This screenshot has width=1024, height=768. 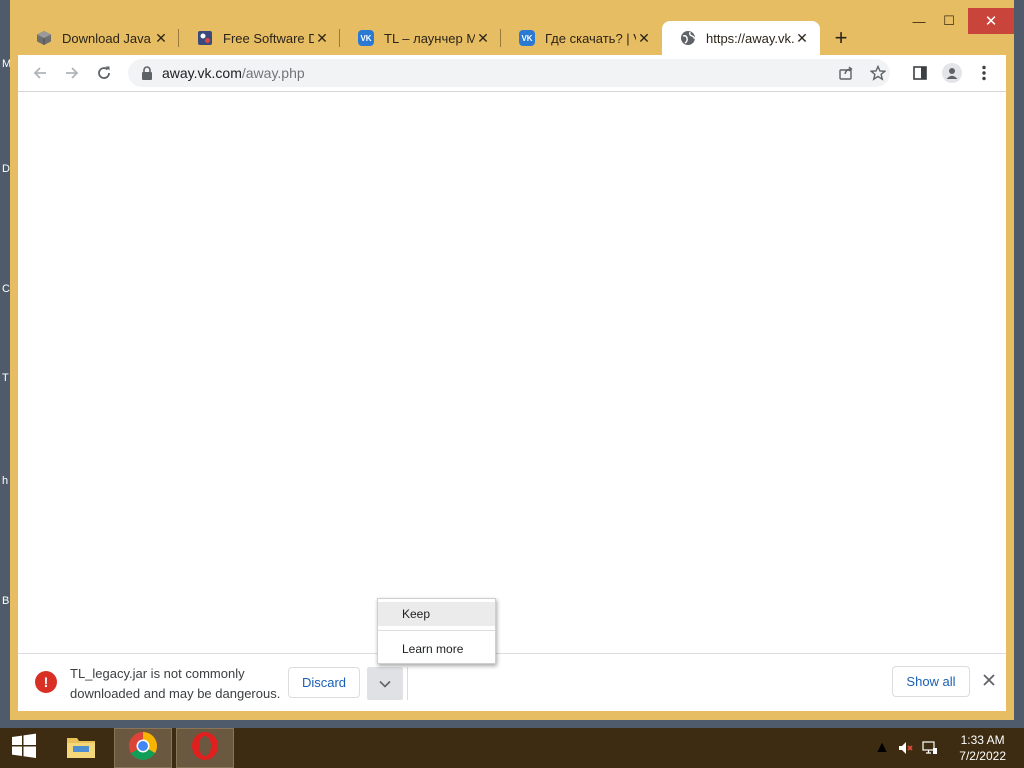 What do you see at coordinates (6, 601) in the screenshot?
I see `desktop-icon-label-fragment: B` at bounding box center [6, 601].